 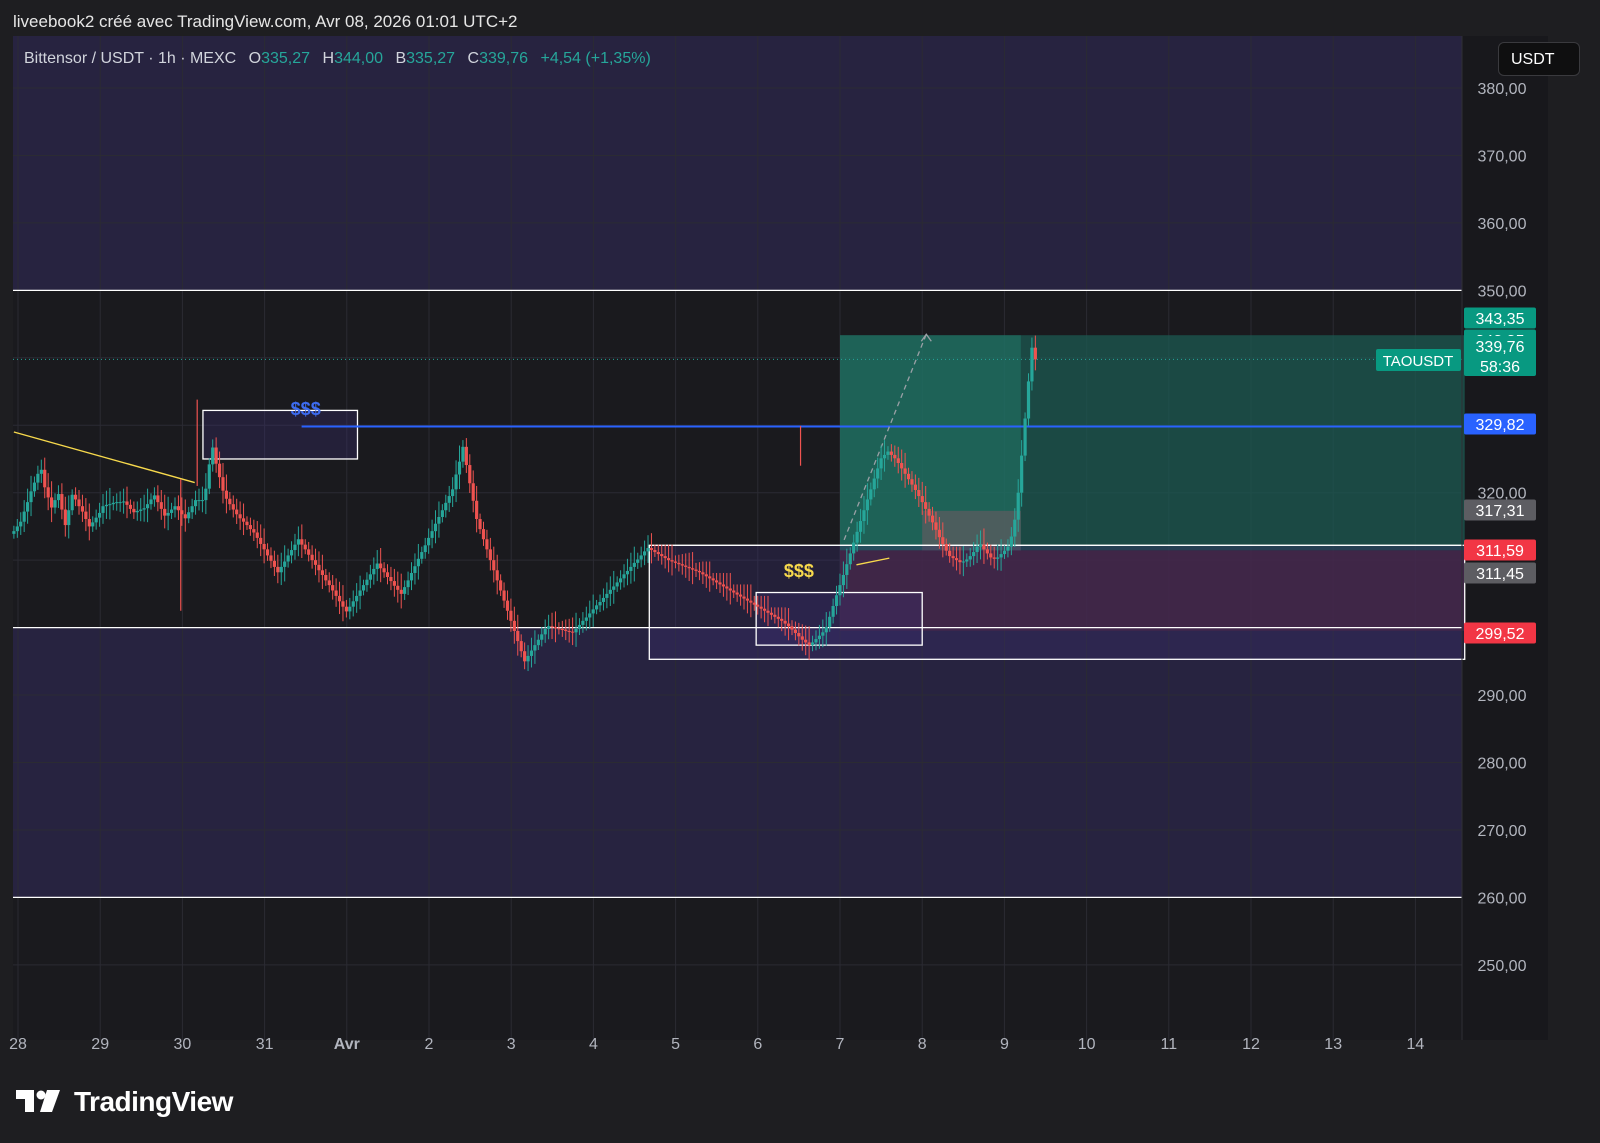 What do you see at coordinates (922, 1044) in the screenshot?
I see `x-tick-label: 8` at bounding box center [922, 1044].